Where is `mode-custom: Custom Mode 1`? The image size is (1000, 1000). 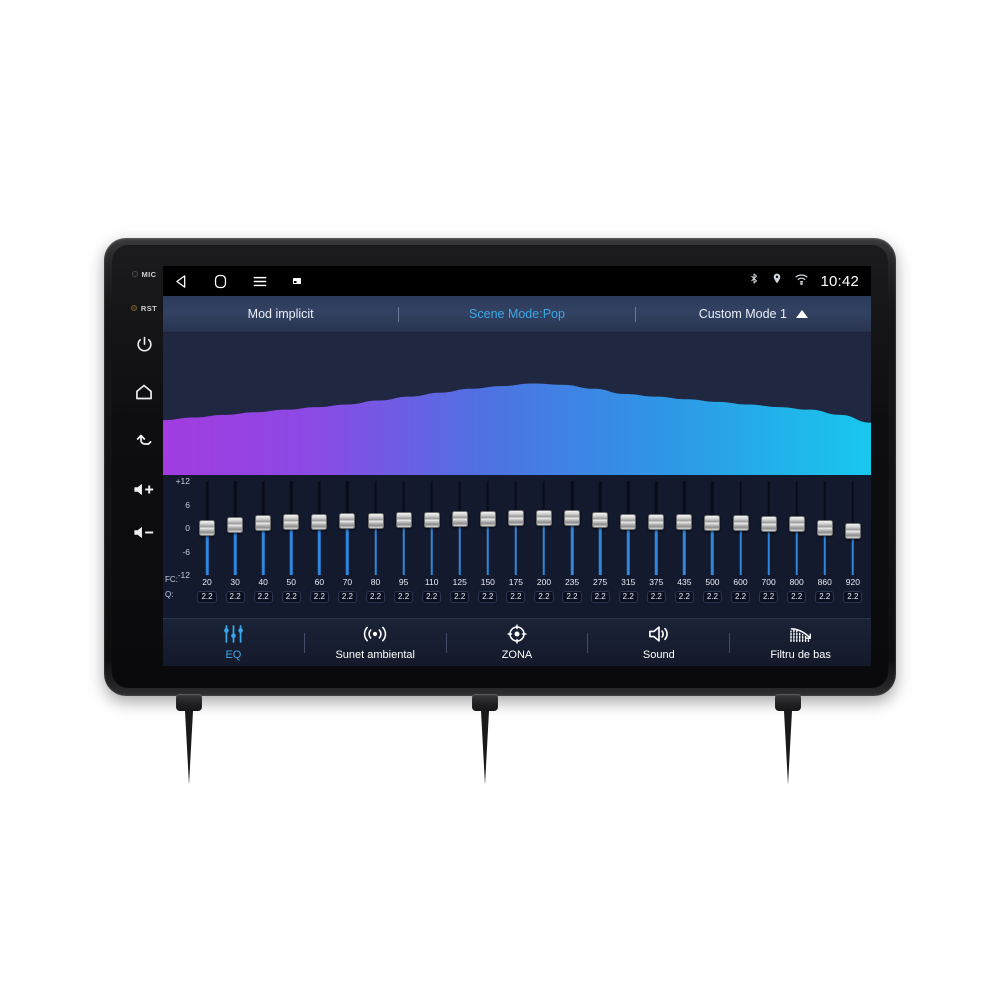 mode-custom: Custom Mode 1 is located at coordinates (753, 314).